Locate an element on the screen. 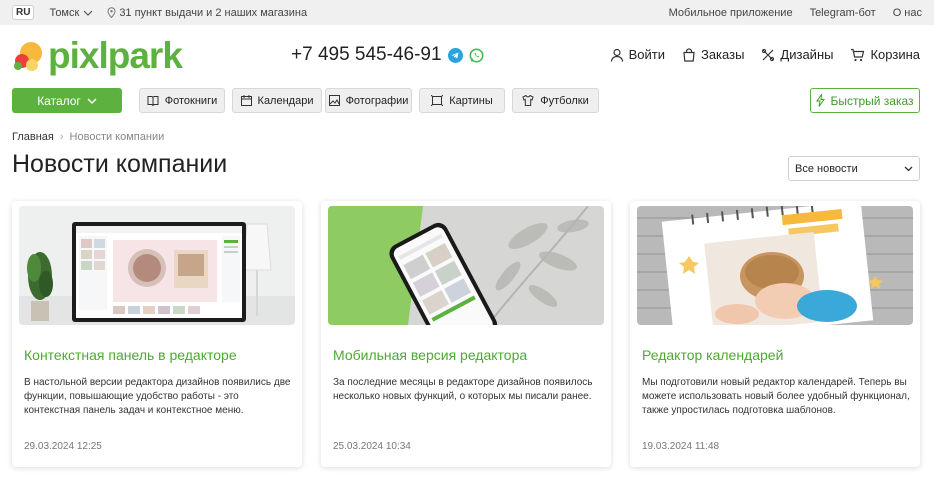 The image size is (934, 480). login-button: Войти is located at coordinates (637, 54).